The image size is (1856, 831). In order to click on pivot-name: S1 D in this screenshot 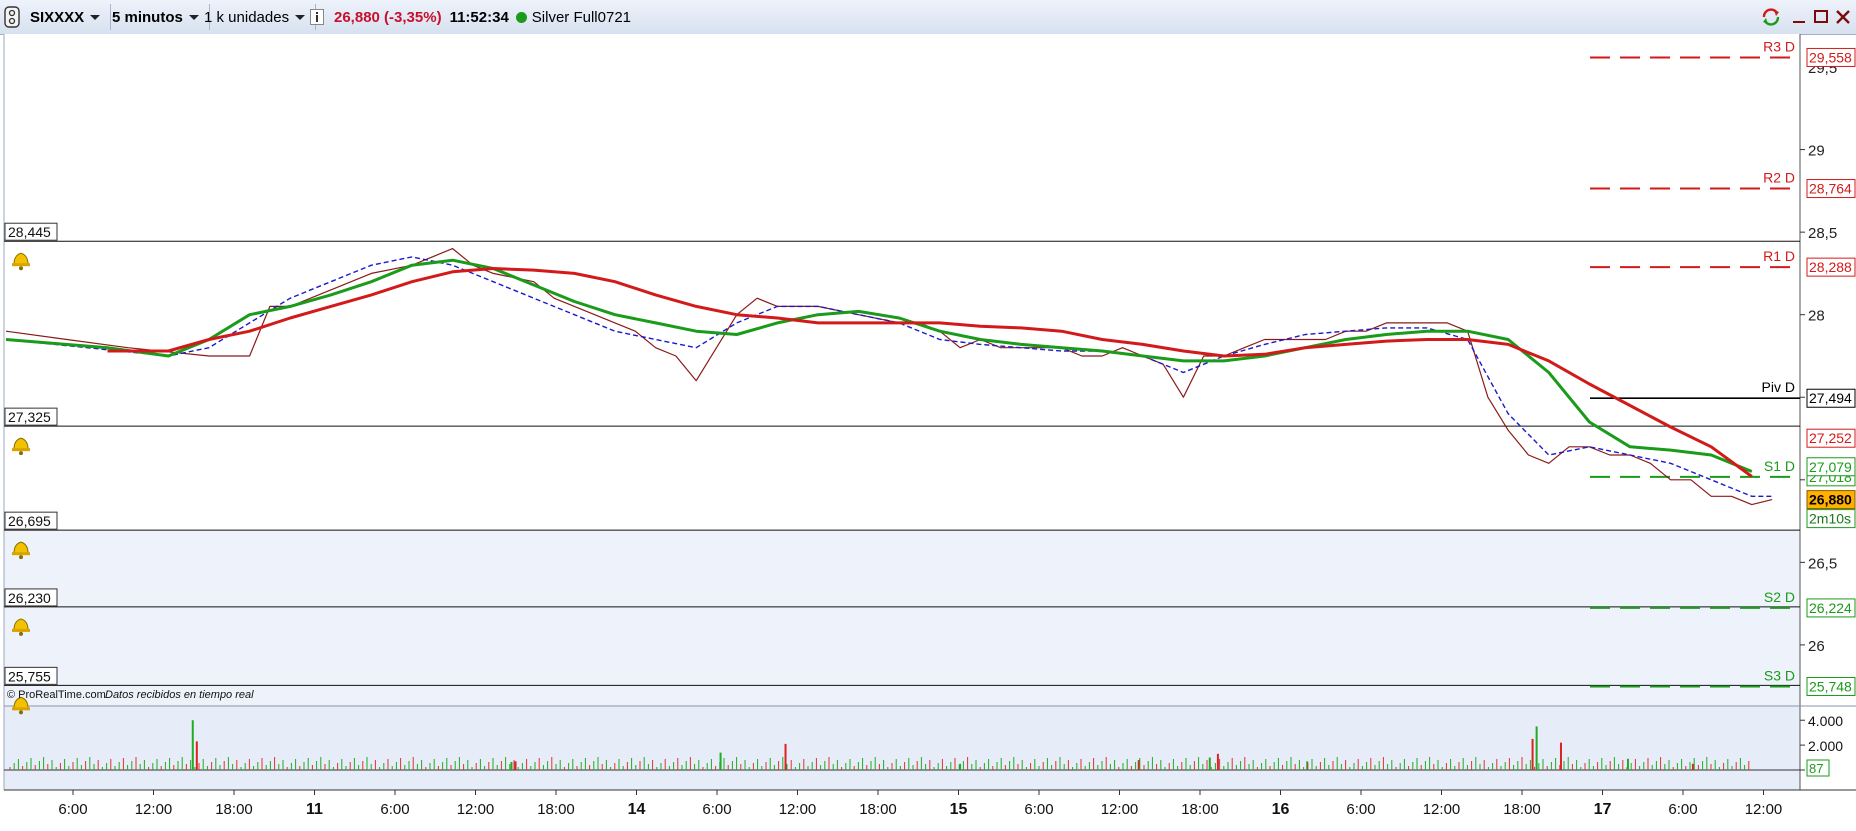, I will do `click(1779, 466)`.